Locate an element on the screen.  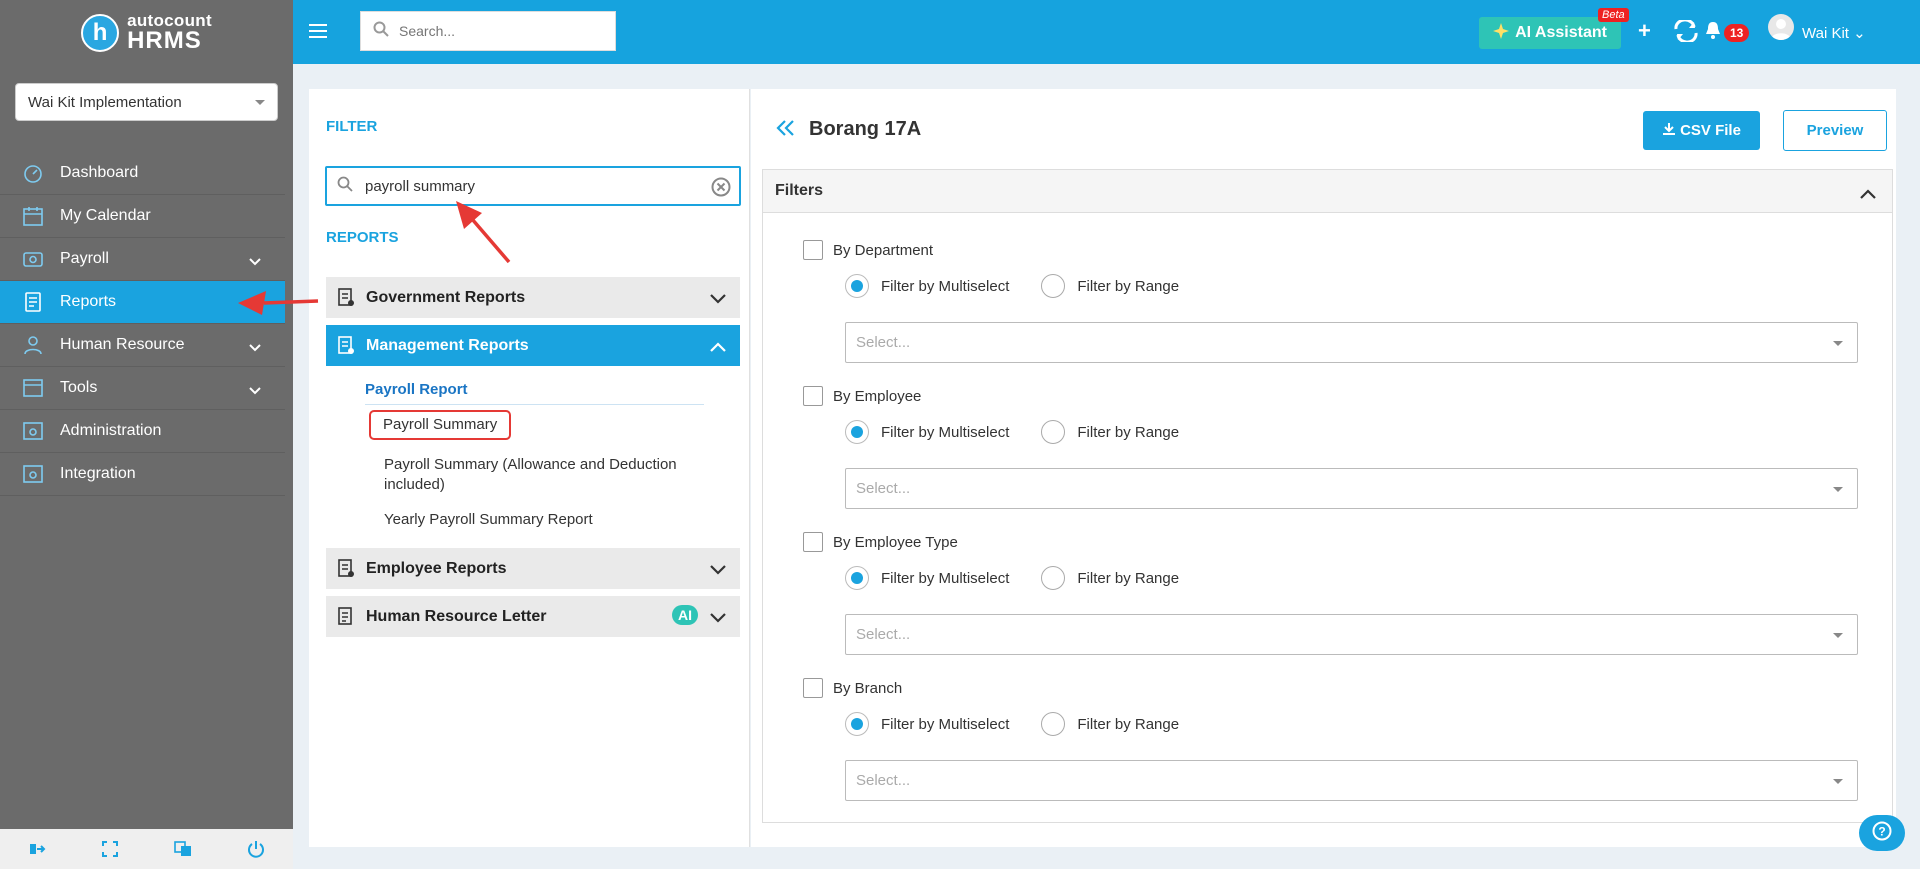
user-menu: Wai Kit ⌄ is located at coordinates (1834, 33).